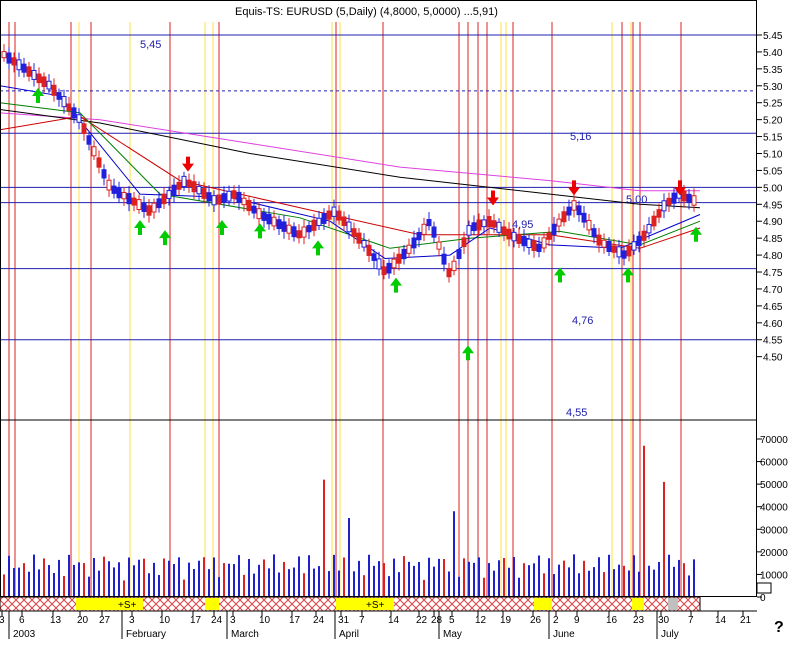  Describe the element at coordinates (746, 620) in the screenshot. I see `day-label: 21` at that location.